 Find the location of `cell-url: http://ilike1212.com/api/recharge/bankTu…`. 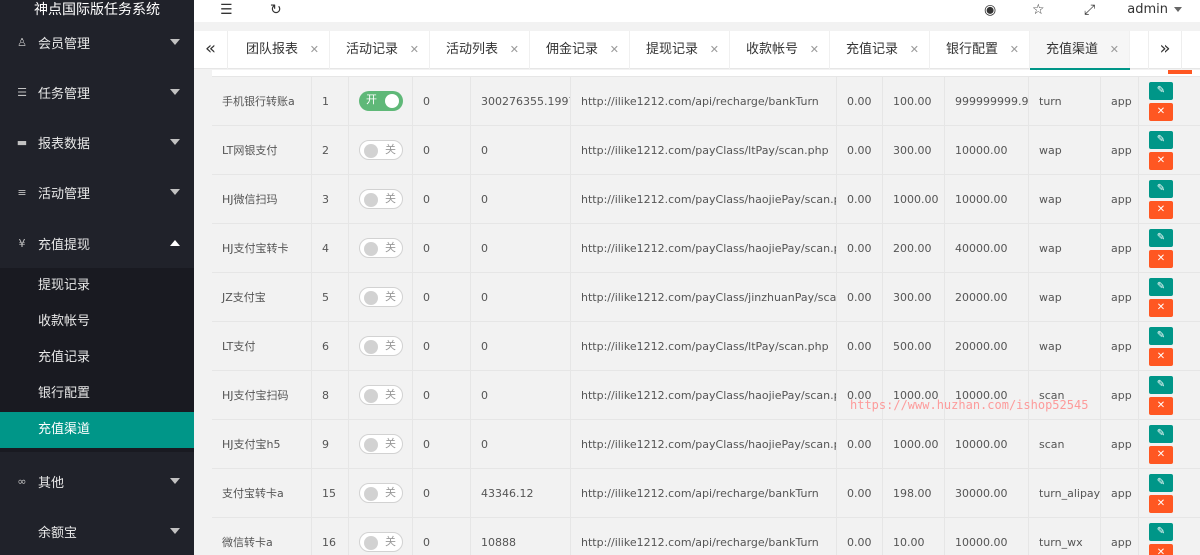

cell-url: http://ilike1212.com/api/recharge/bankTu… is located at coordinates (704, 493).